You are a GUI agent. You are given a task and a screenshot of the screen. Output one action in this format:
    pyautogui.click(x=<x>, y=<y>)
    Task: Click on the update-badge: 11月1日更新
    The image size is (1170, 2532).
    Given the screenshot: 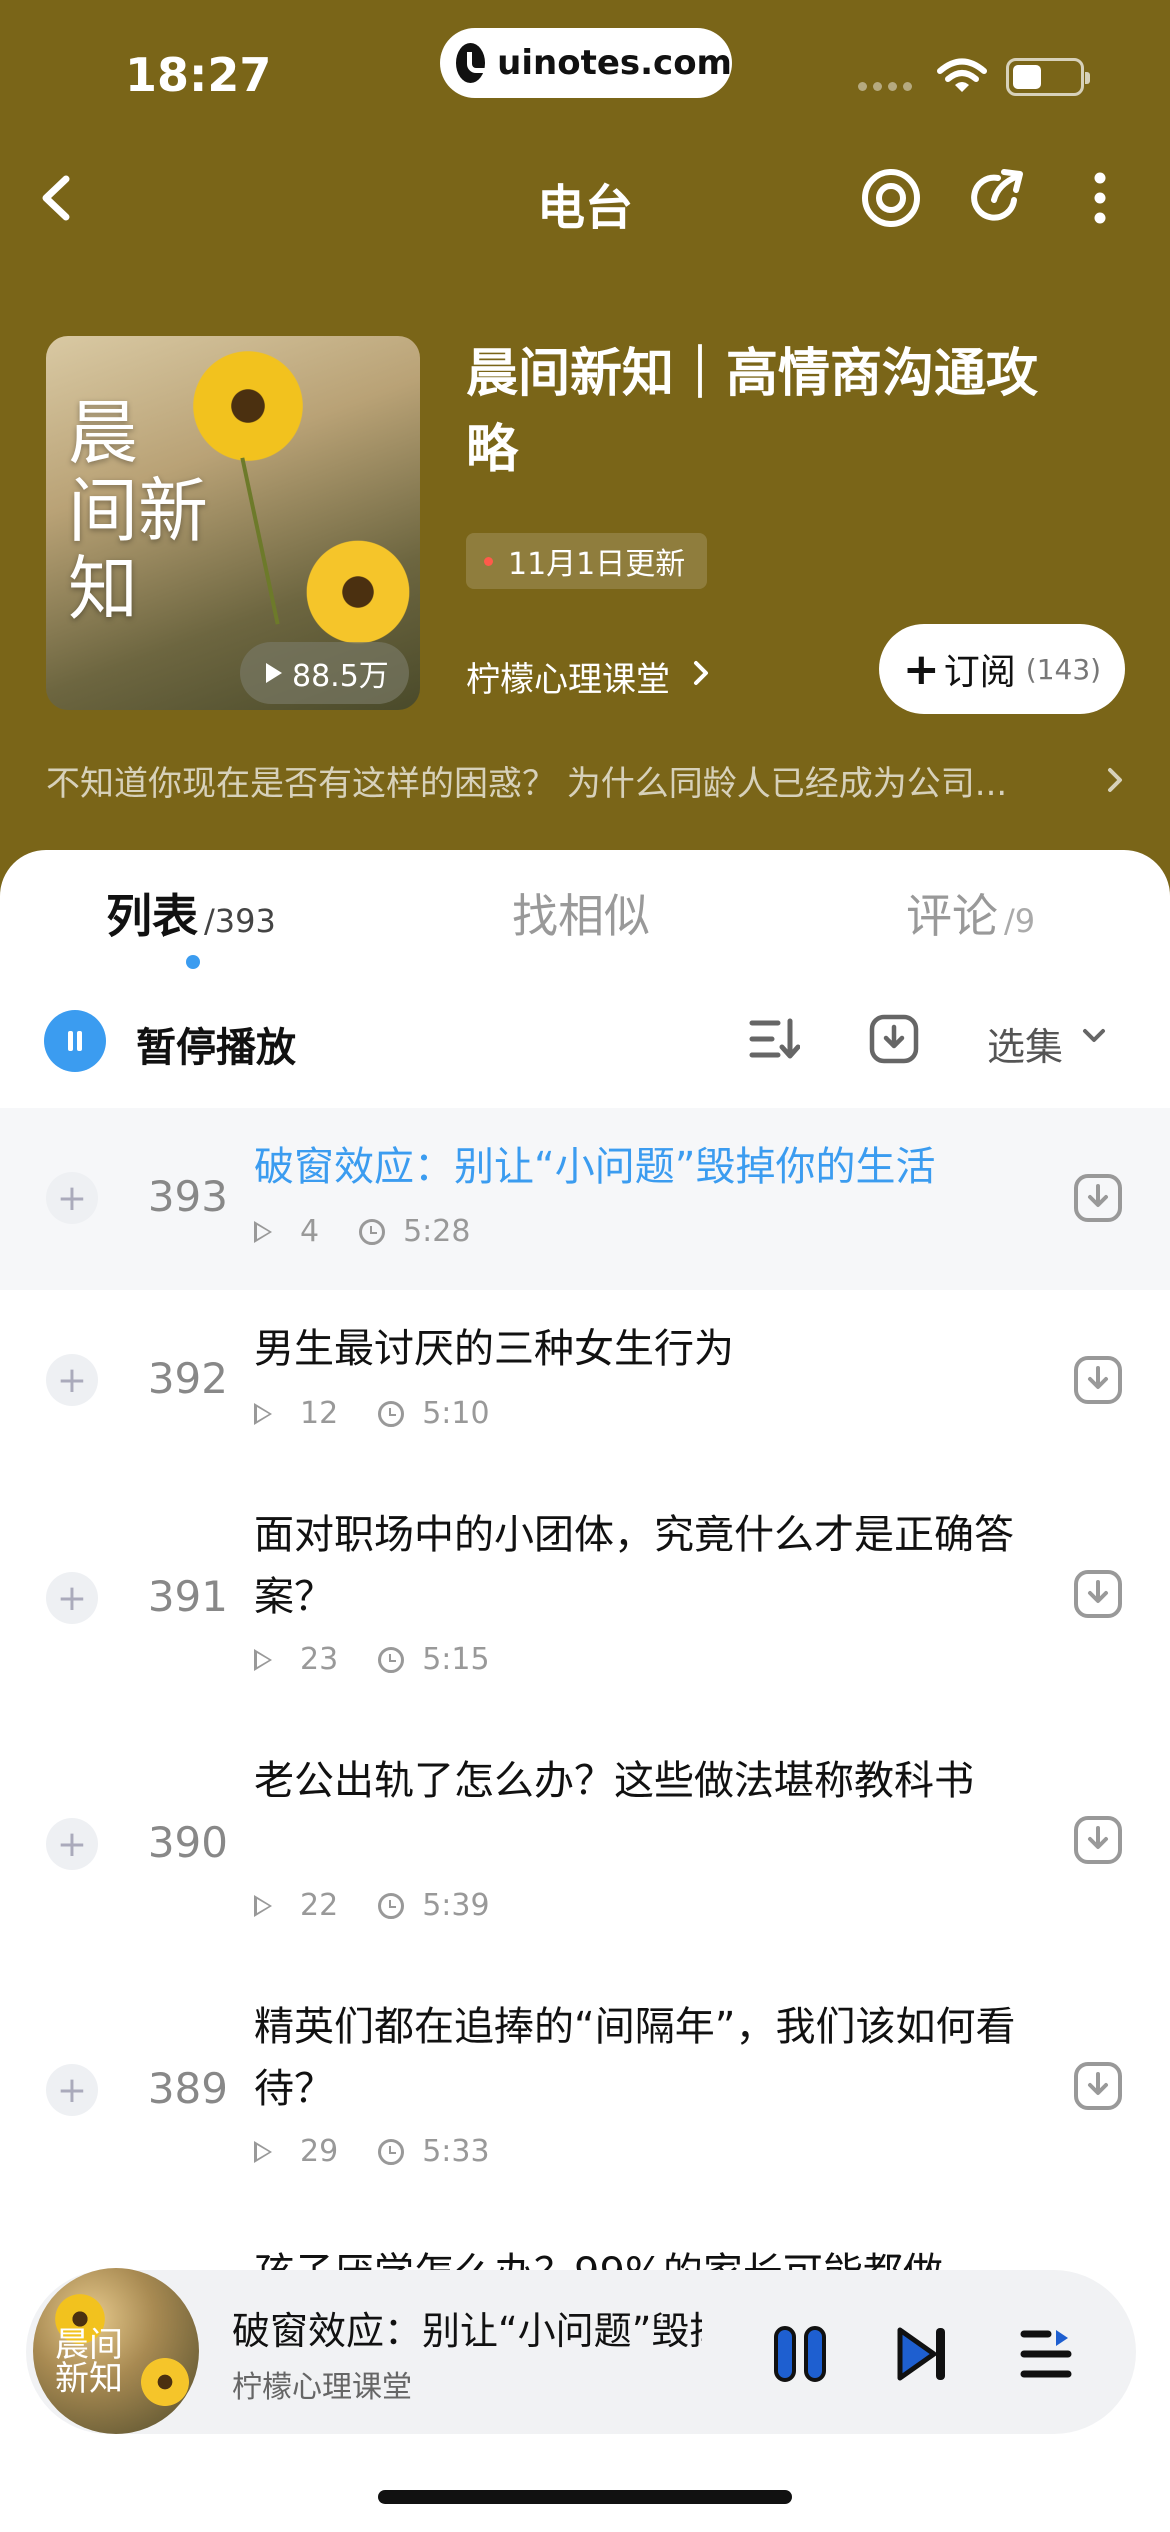 What is the action you would take?
    pyautogui.click(x=587, y=561)
    